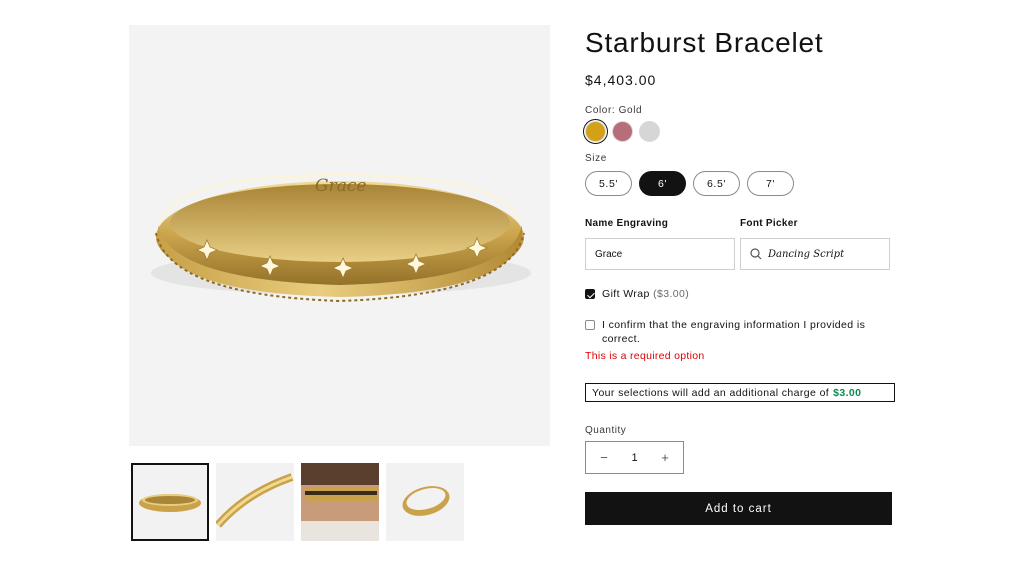  Describe the element at coordinates (614, 110) in the screenshot. I see `color-label: Color: Gold` at that location.